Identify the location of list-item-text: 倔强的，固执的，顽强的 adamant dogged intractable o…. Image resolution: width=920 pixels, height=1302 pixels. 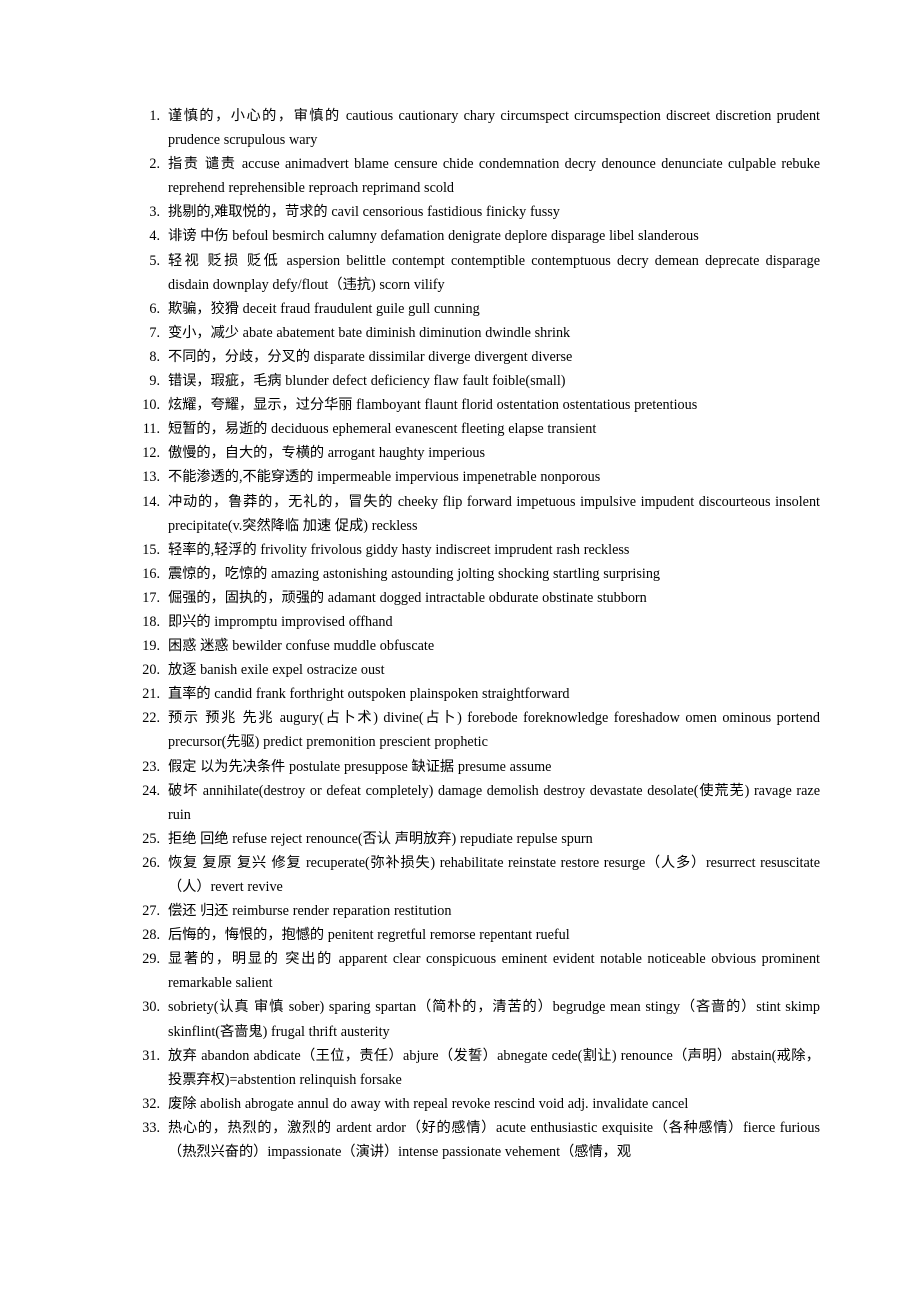
(407, 597).